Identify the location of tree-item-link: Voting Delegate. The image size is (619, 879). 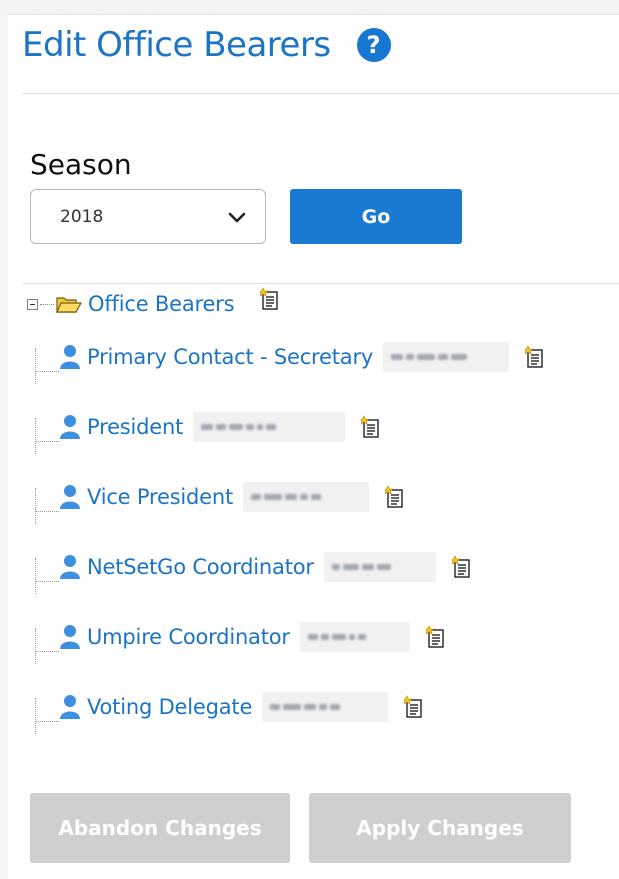
(169, 707).